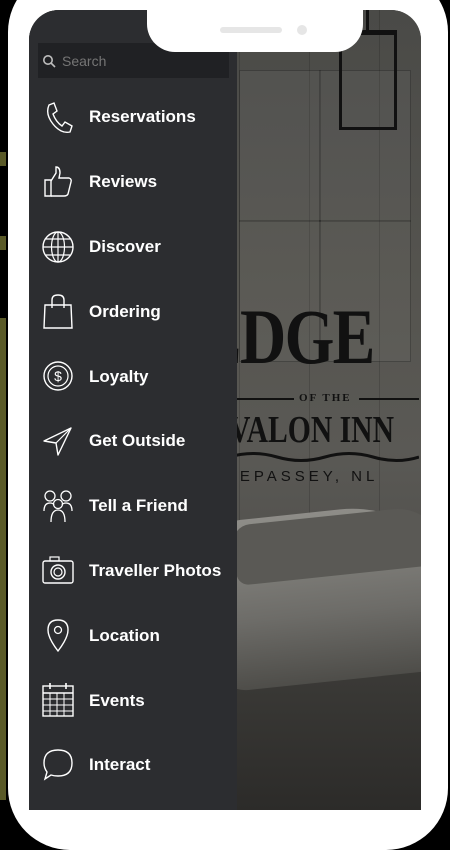 The image size is (450, 850). What do you see at coordinates (124, 635) in the screenshot?
I see `menu-item-label: Location` at bounding box center [124, 635].